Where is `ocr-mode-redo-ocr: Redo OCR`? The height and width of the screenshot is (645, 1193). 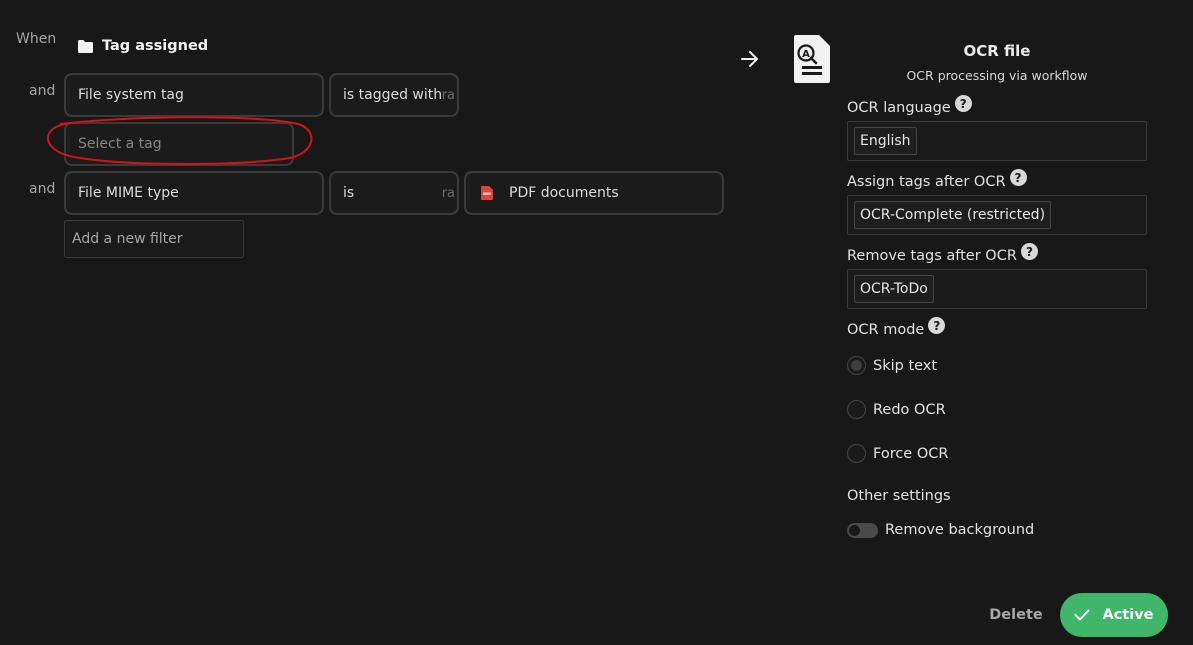
ocr-mode-redo-ocr: Redo OCR is located at coordinates (896, 409).